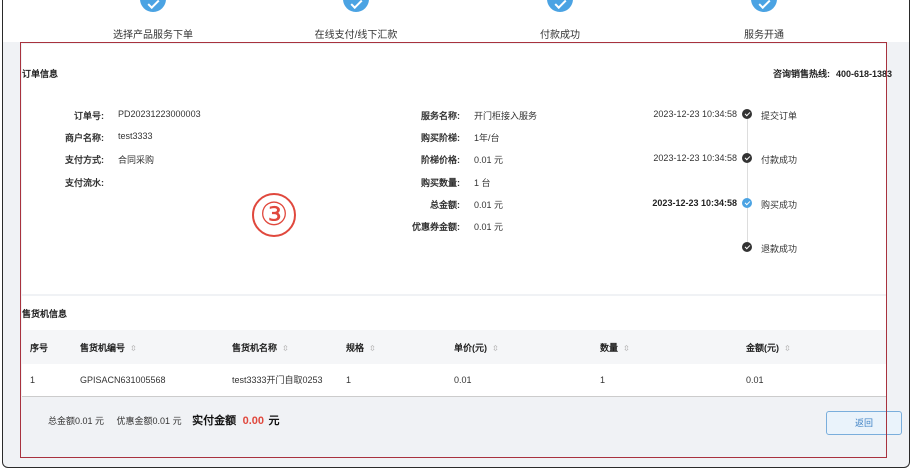 This screenshot has height=470, width=912. What do you see at coordinates (560, 35) in the screenshot?
I see `step-label: 付款成功` at bounding box center [560, 35].